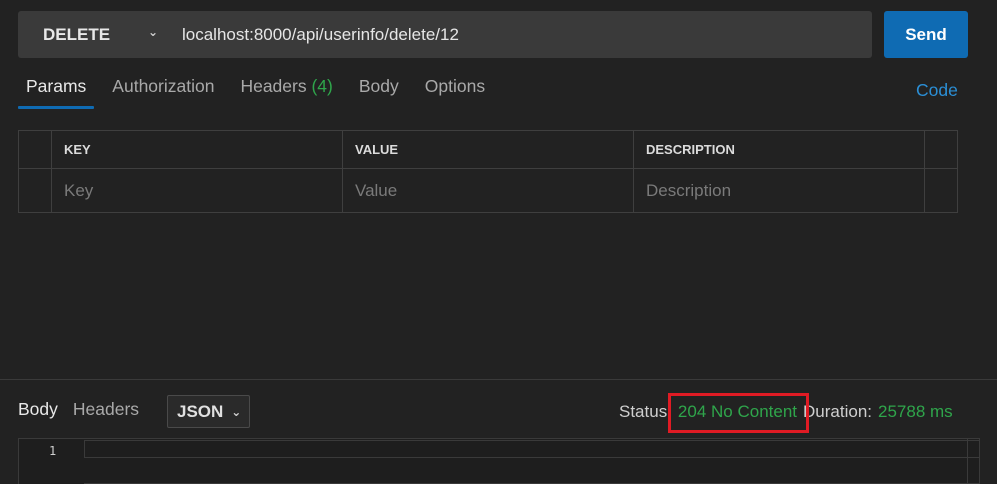 The height and width of the screenshot is (484, 997). What do you see at coordinates (322, 86) in the screenshot?
I see `headers-count-badge: (4)` at bounding box center [322, 86].